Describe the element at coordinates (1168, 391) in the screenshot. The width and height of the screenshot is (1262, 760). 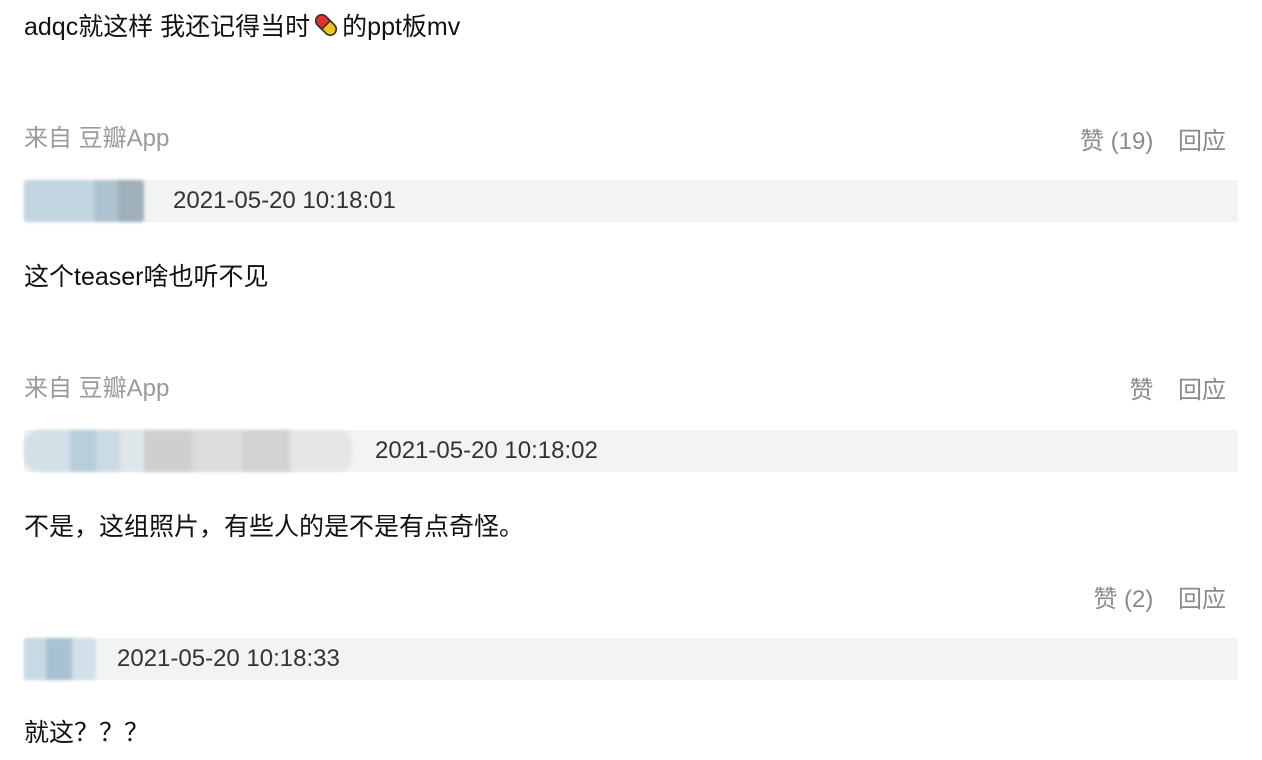
I see `comment-actions-2: 赞 回应` at that location.